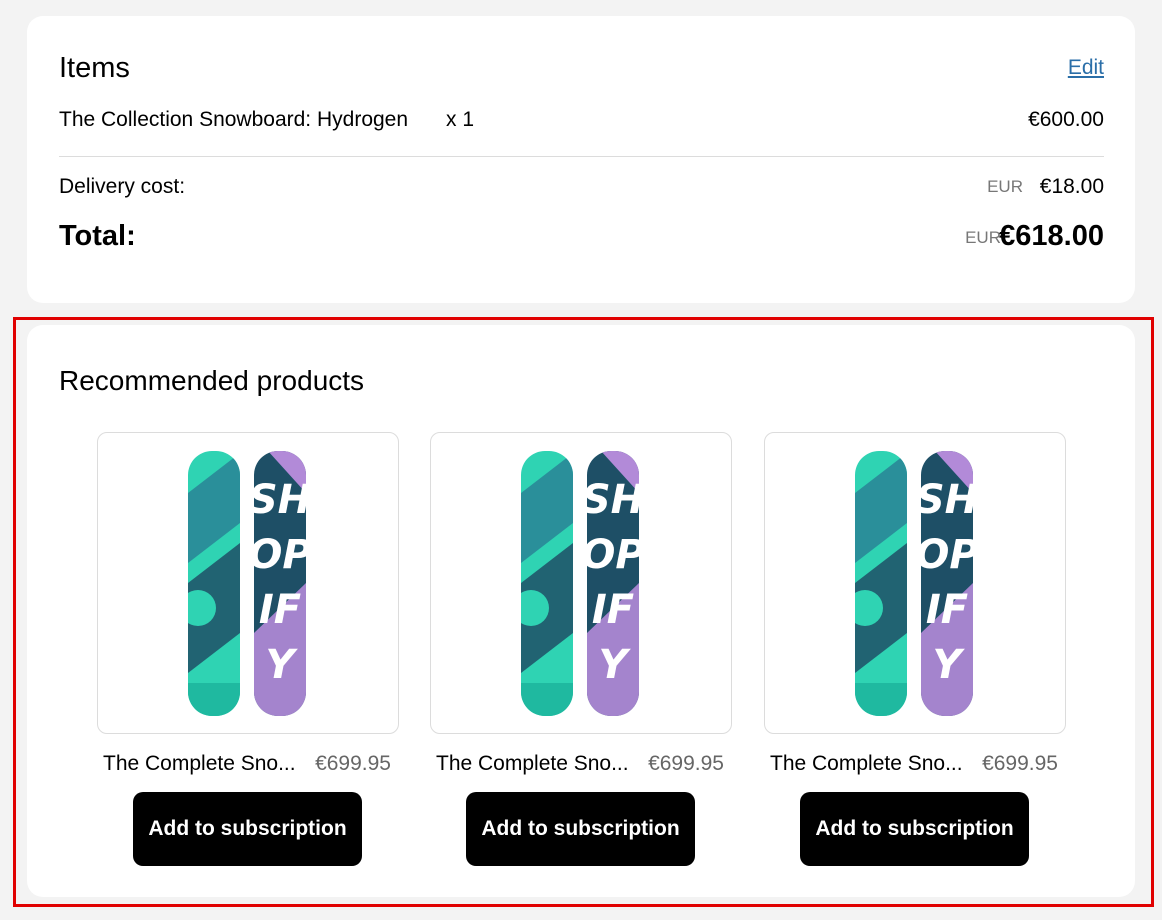 Image resolution: width=1162 pixels, height=920 pixels. What do you see at coordinates (234, 119) in the screenshot?
I see `line-item-name: The Collection Snowboard: Hydrogen` at bounding box center [234, 119].